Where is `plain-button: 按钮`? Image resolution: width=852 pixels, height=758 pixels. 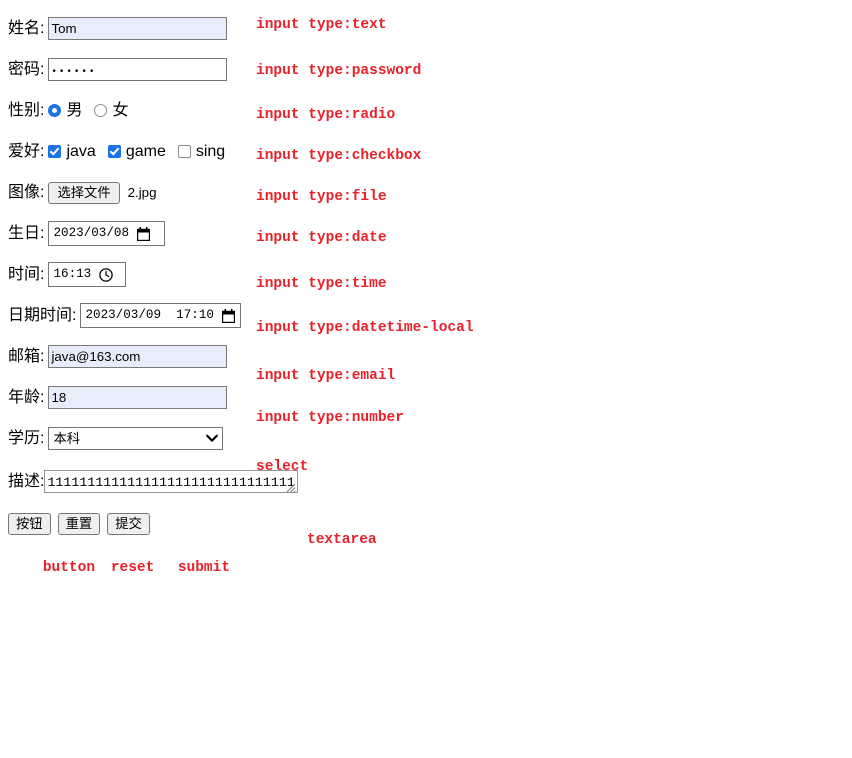 plain-button: 按钮 is located at coordinates (29, 524).